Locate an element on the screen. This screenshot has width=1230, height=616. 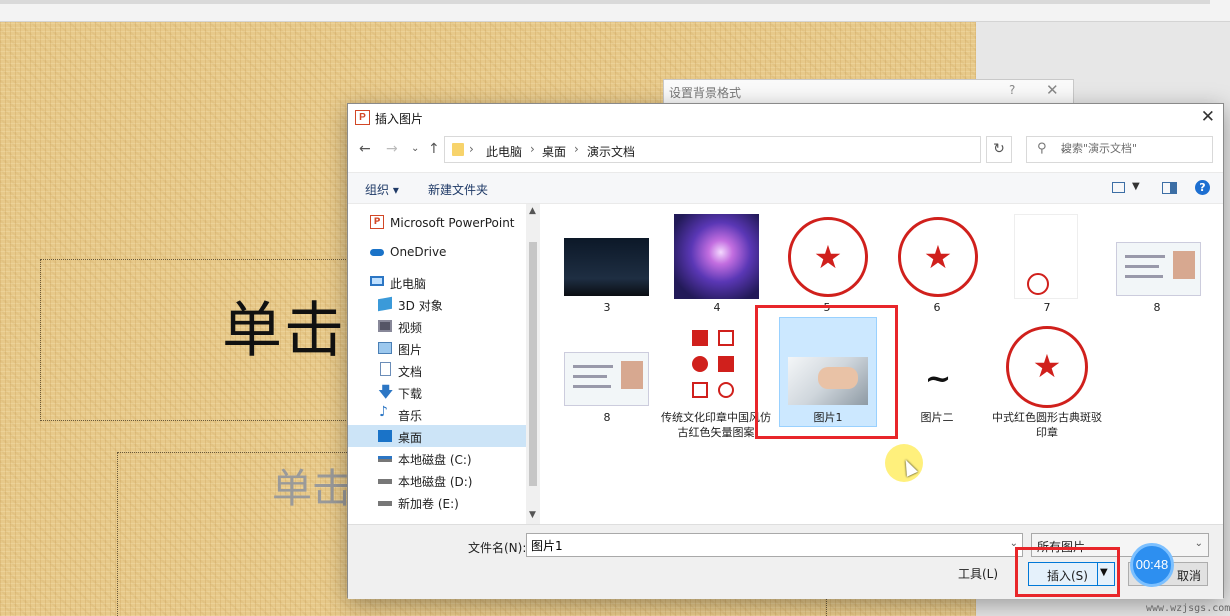
sidebar-item-label: Microsoft PowerPoint is located at coordinates (452, 223).